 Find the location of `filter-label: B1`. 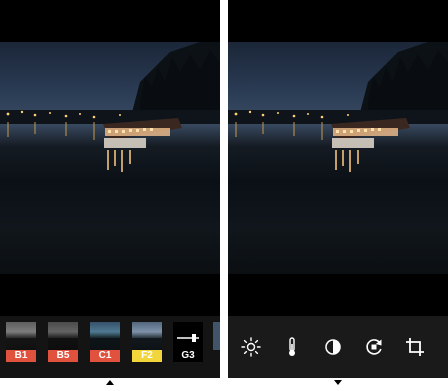

filter-label: B1 is located at coordinates (21, 356).